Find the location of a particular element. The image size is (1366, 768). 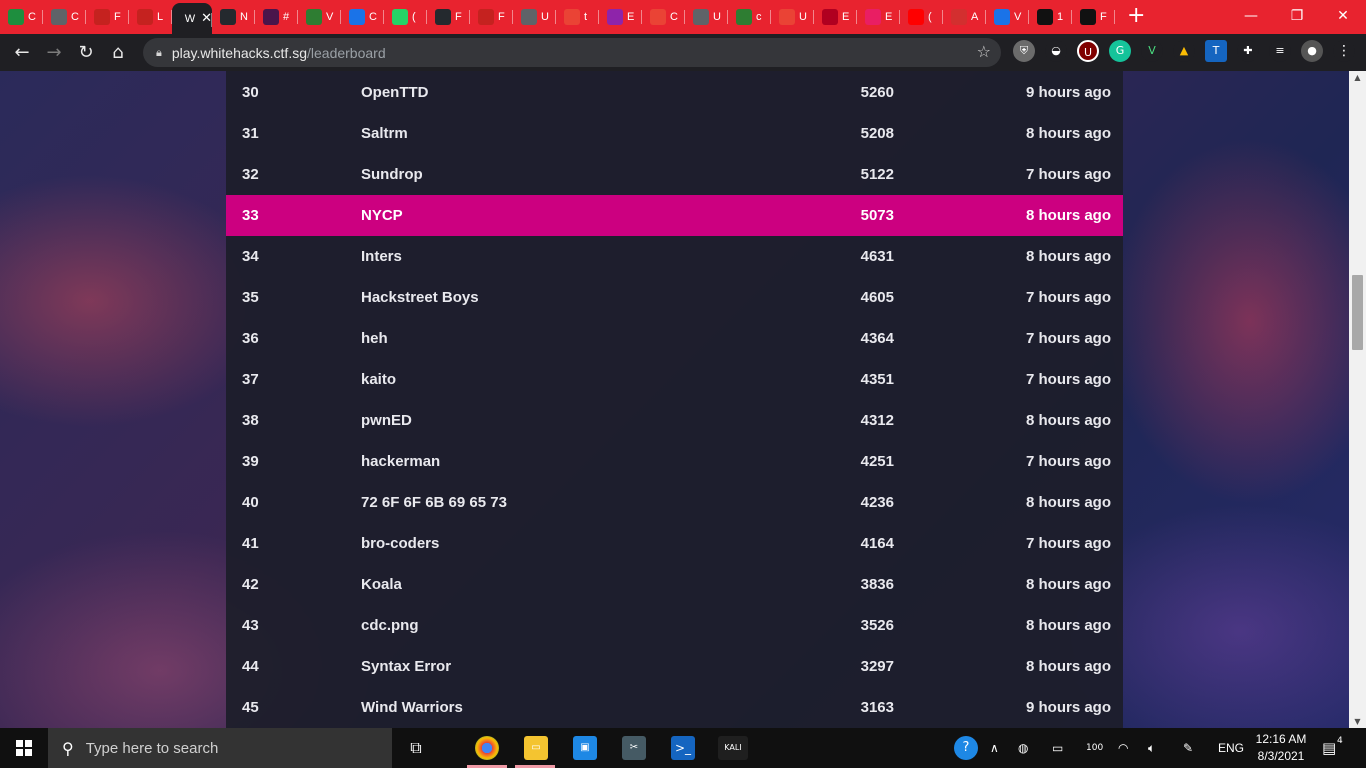

media-queue-icon: ≡ is located at coordinates (1280, 51).